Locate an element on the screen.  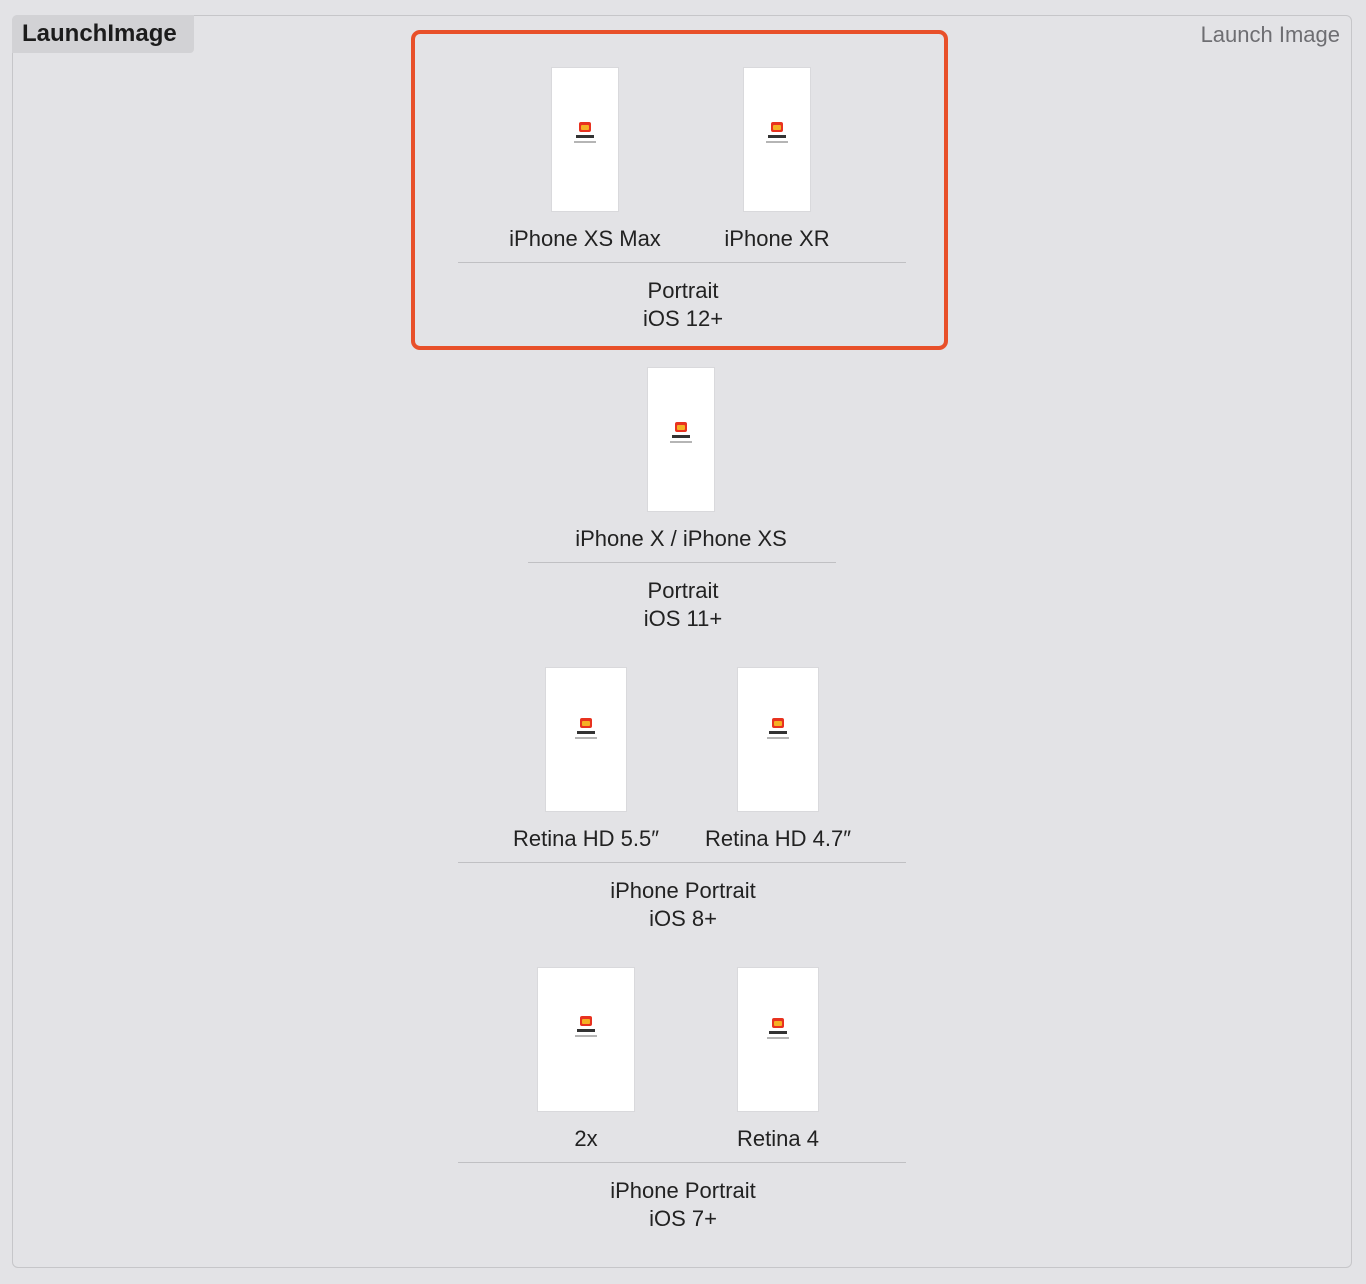
group-ios-version: iOS 8+ is located at coordinates (683, 918).